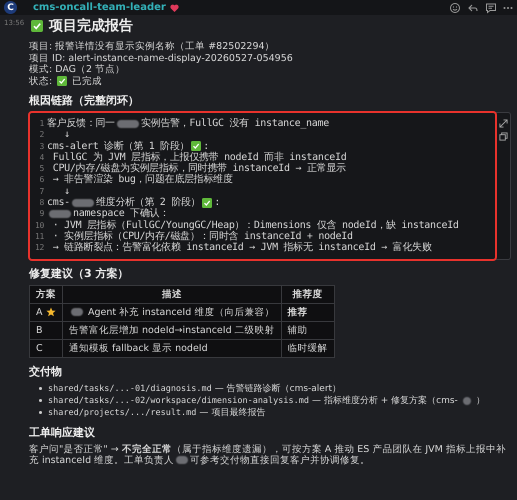  Describe the element at coordinates (41, 168) in the screenshot. I see `line-number: 5` at that location.